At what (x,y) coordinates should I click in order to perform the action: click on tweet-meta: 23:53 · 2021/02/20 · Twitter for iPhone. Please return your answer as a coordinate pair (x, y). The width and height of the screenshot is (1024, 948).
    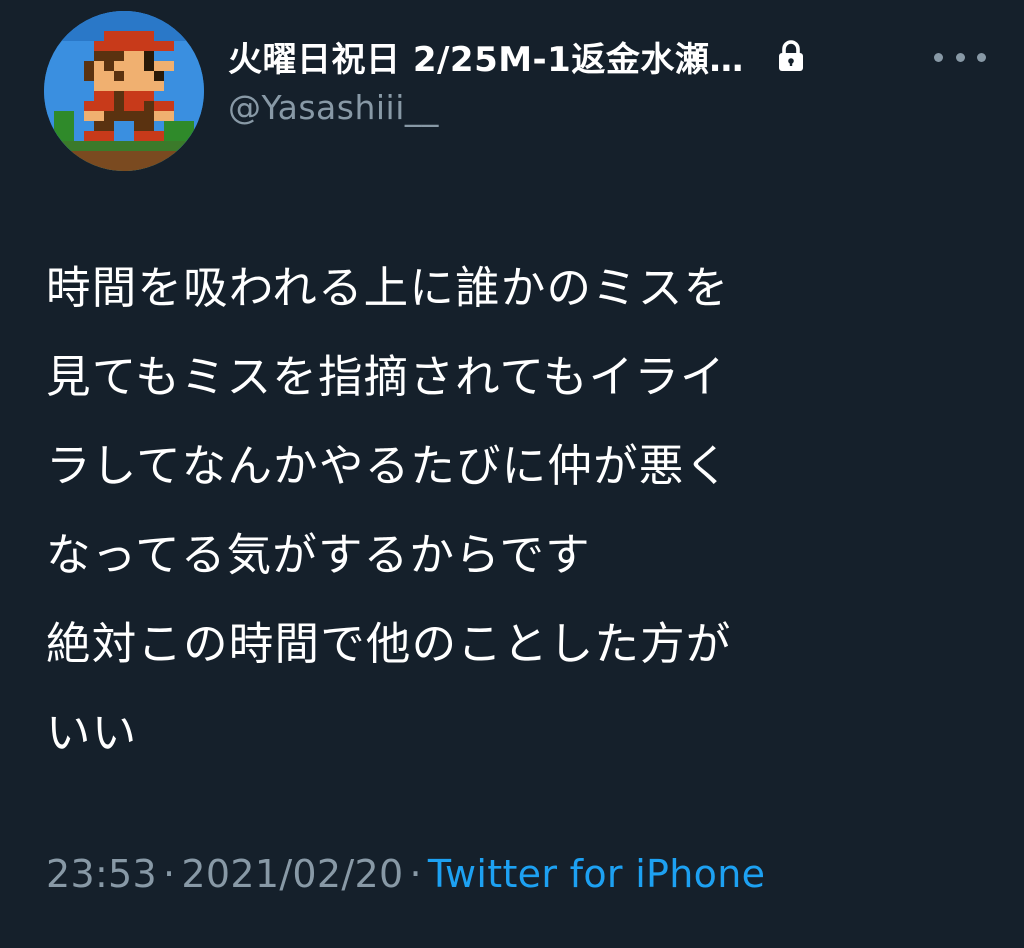
    Looking at the image, I should click on (405, 874).